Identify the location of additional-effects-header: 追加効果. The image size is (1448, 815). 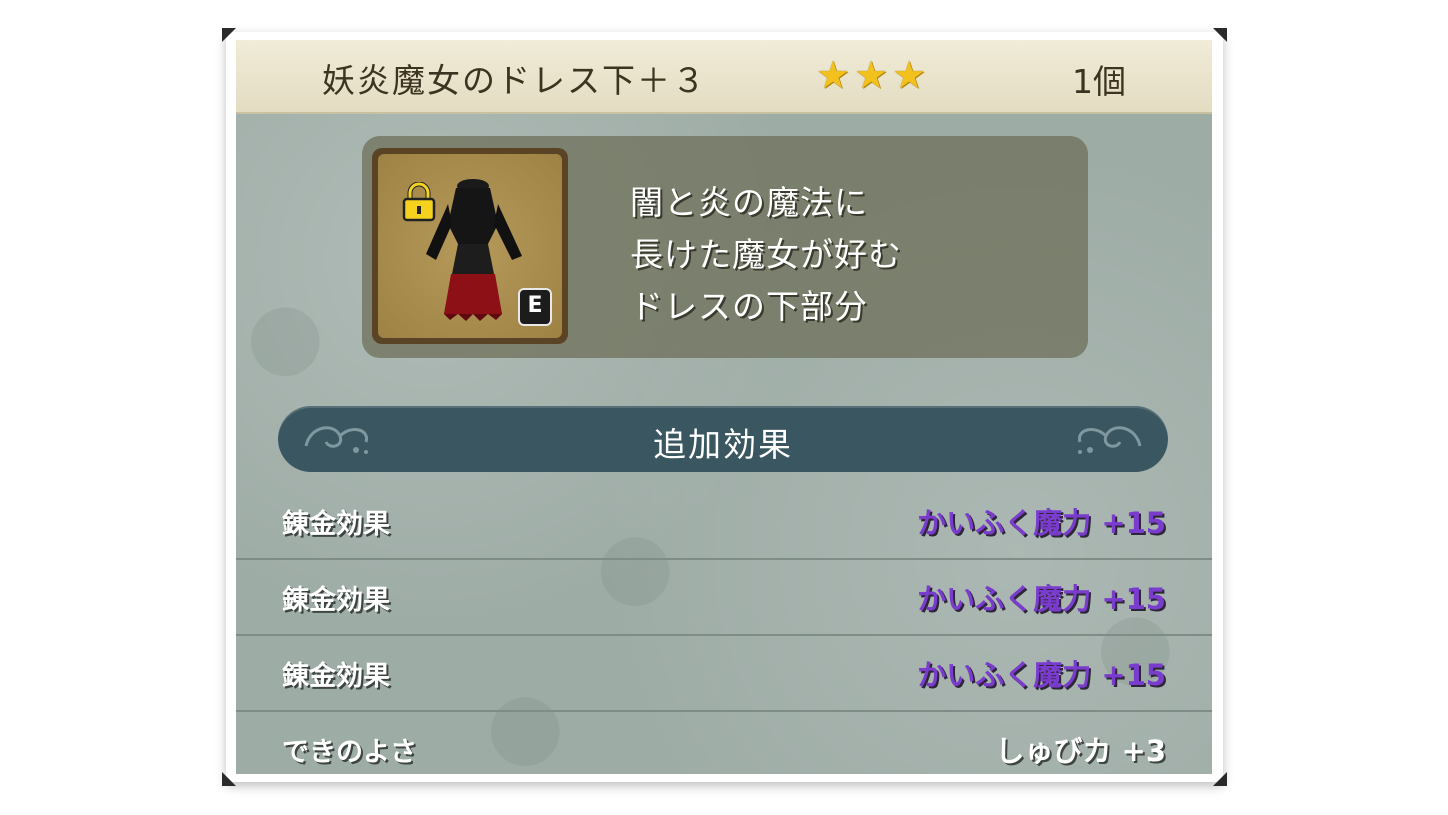
(723, 439).